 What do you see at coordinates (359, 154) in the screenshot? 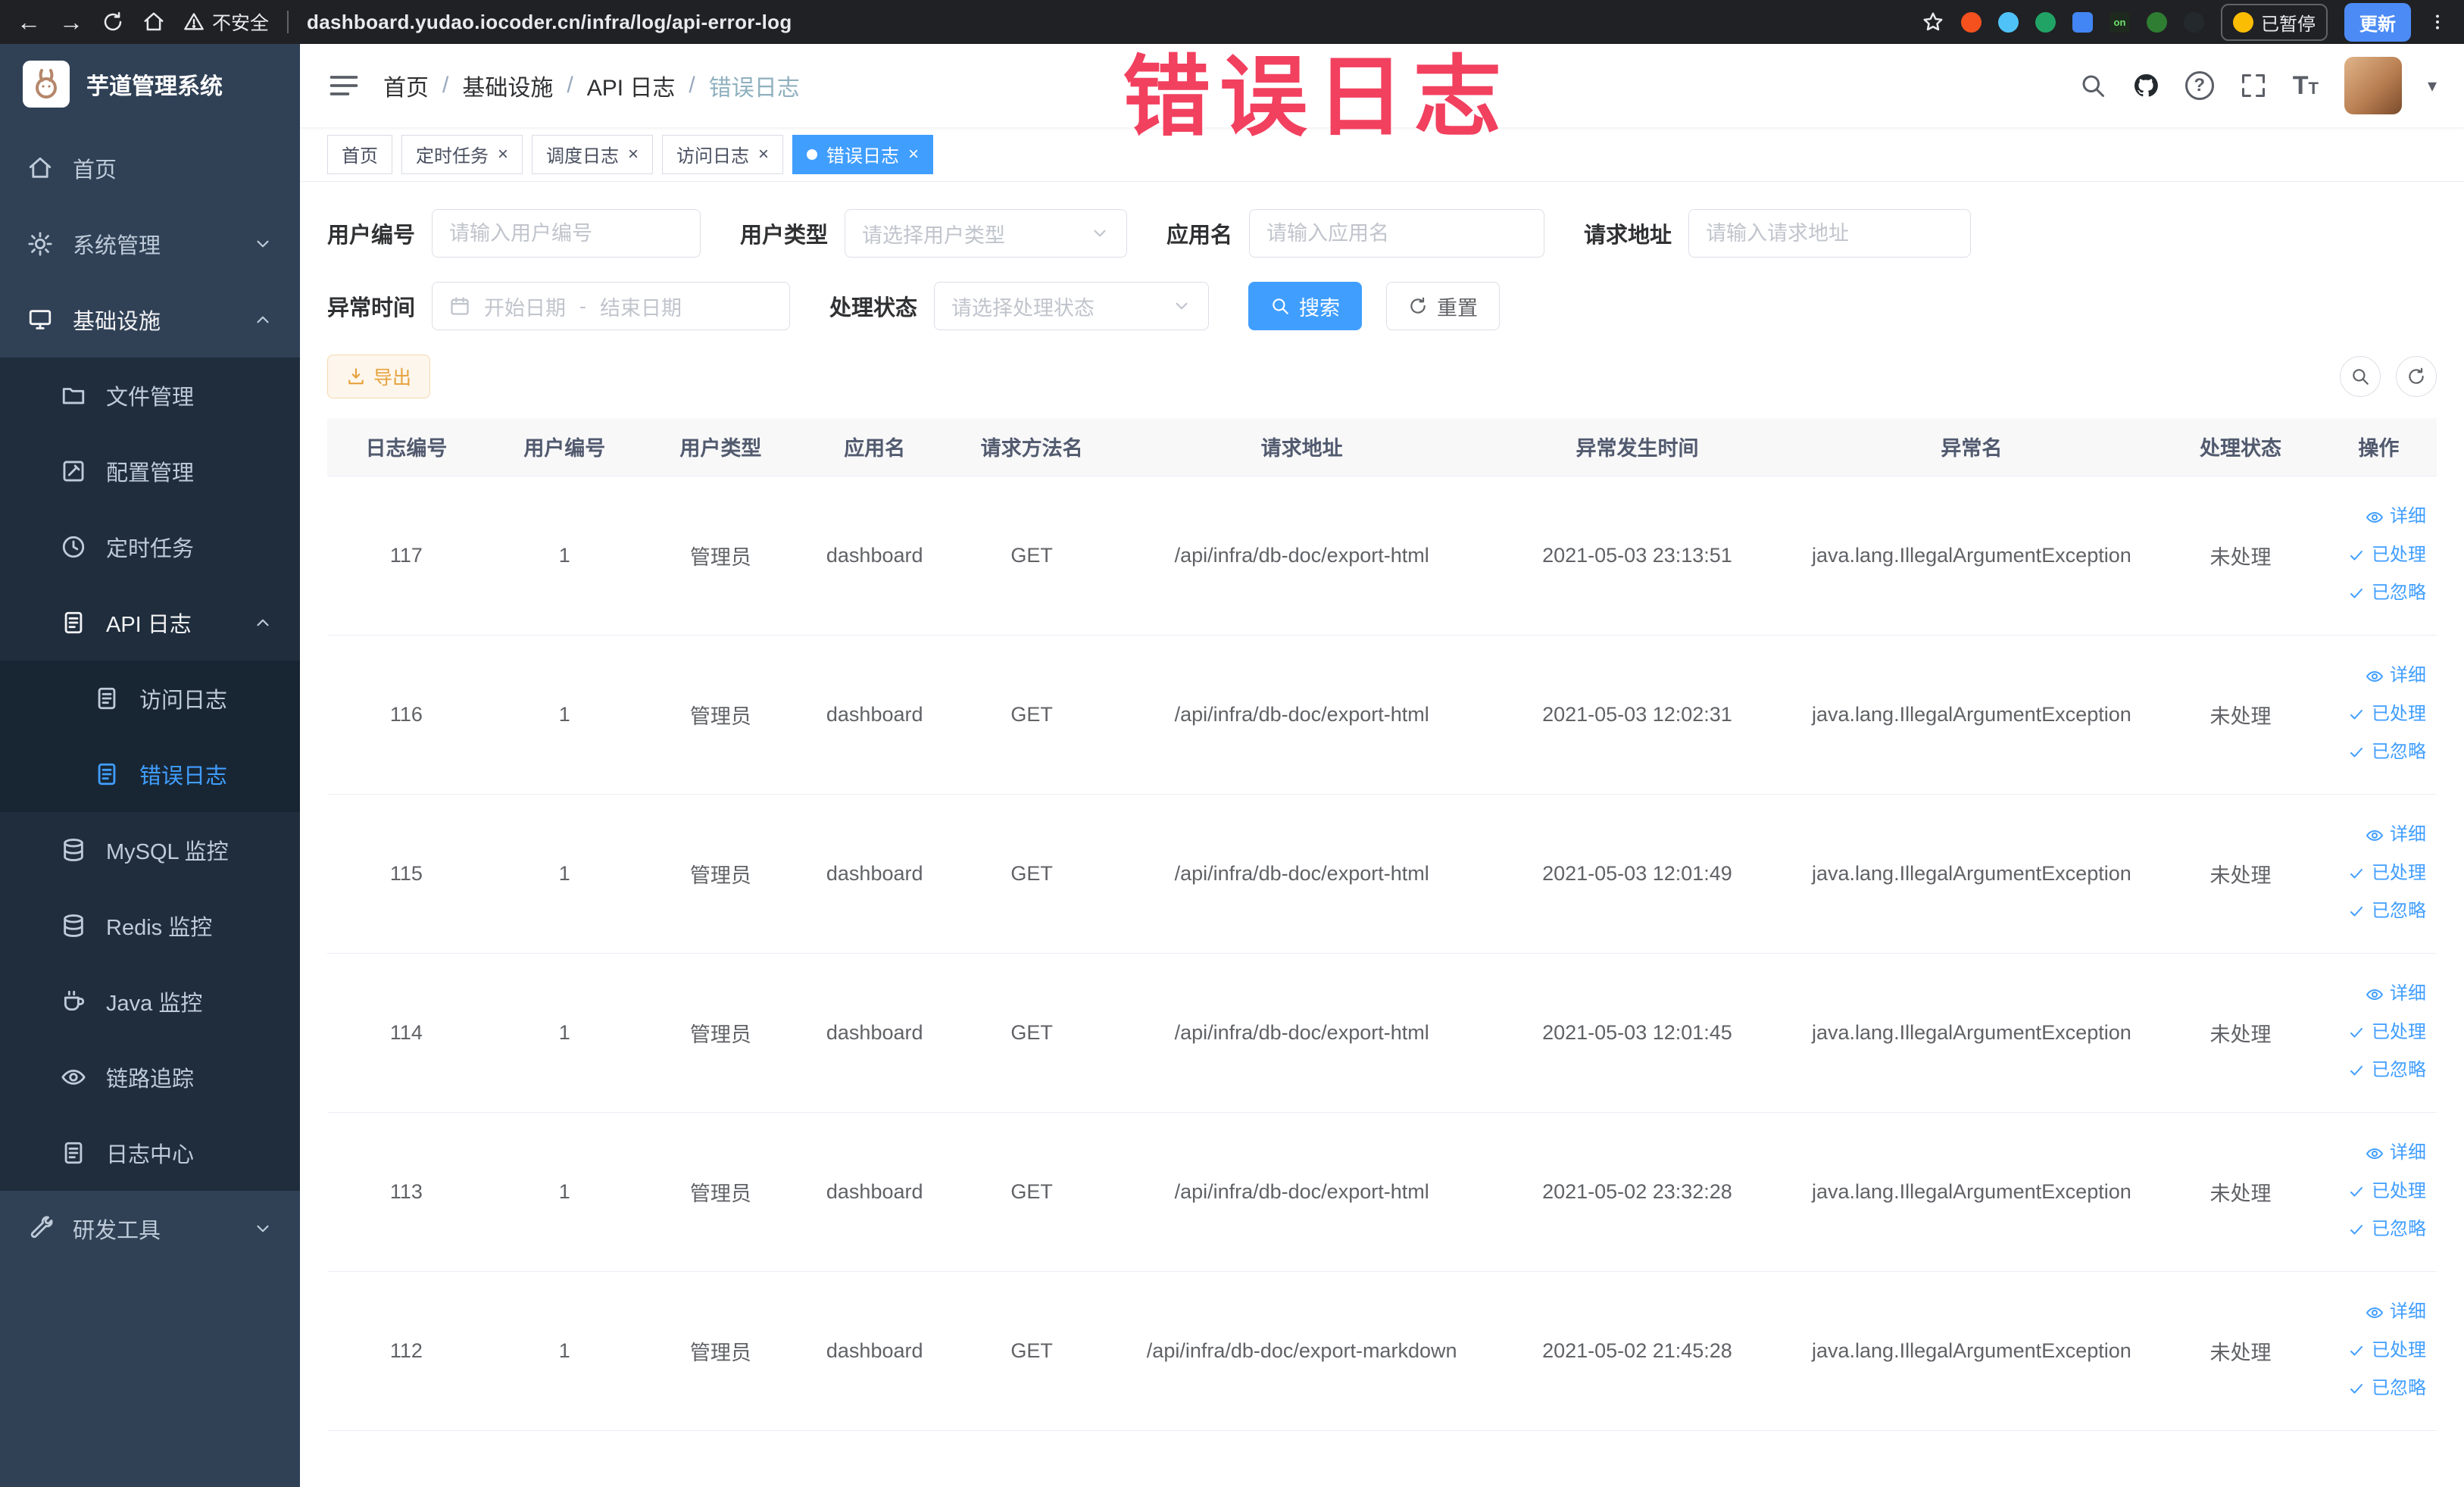
I see `tag-home: 首页` at bounding box center [359, 154].